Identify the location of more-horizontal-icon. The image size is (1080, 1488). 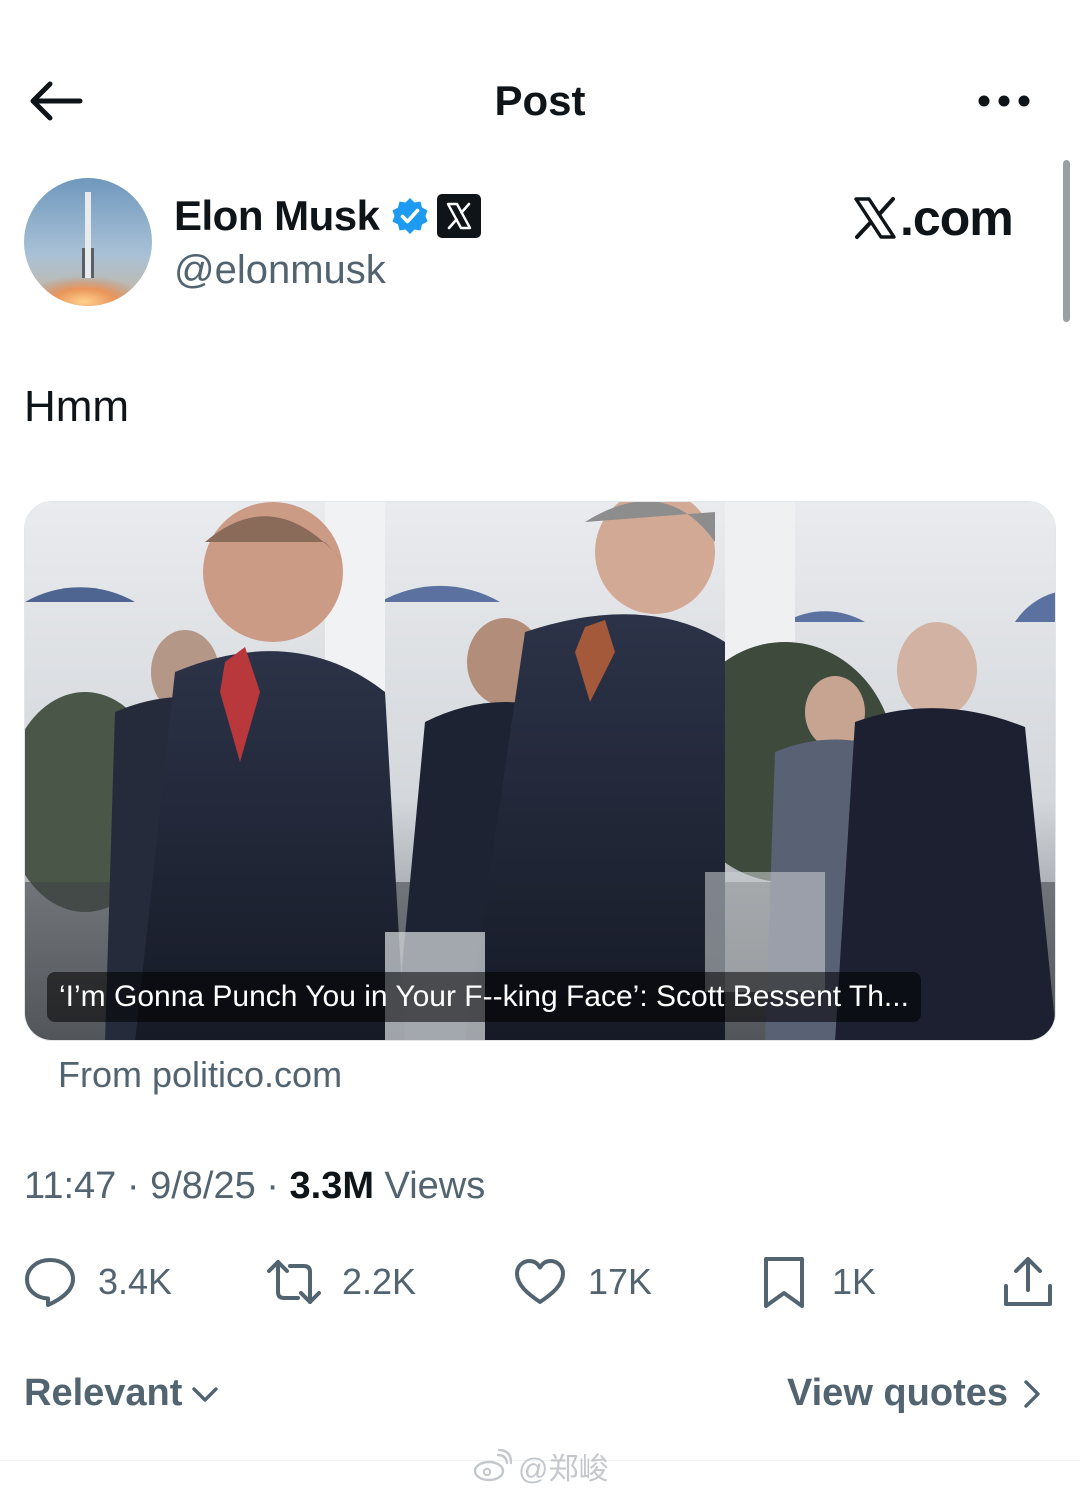
(1004, 101).